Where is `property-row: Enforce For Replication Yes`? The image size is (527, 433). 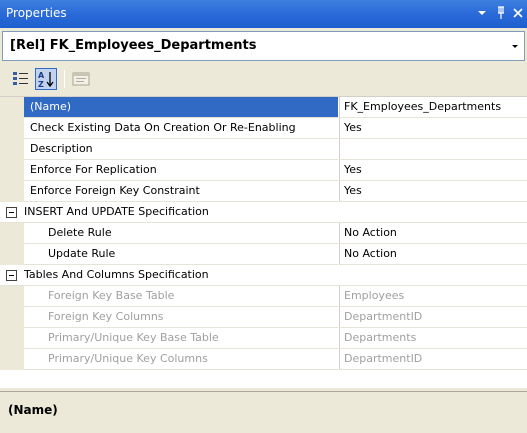 property-row: Enforce For Replication Yes is located at coordinates (263, 170).